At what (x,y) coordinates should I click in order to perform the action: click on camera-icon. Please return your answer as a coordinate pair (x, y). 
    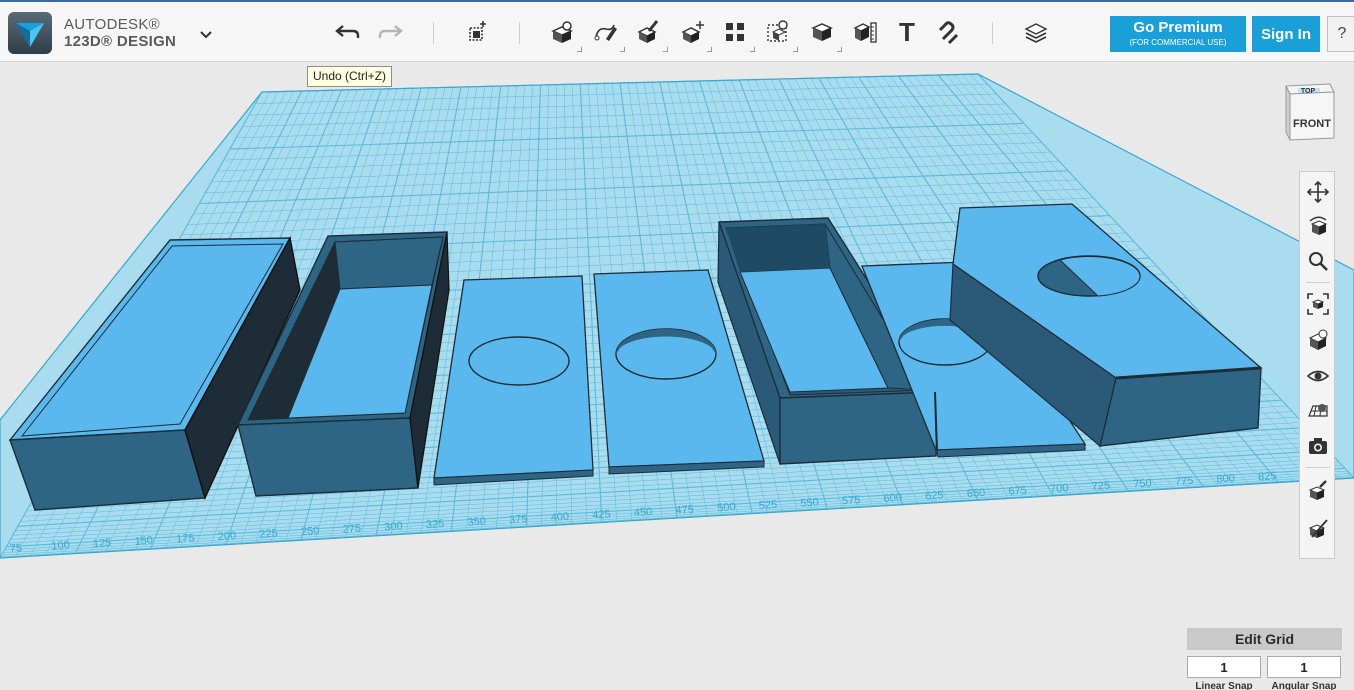
    Looking at the image, I should click on (1318, 446).